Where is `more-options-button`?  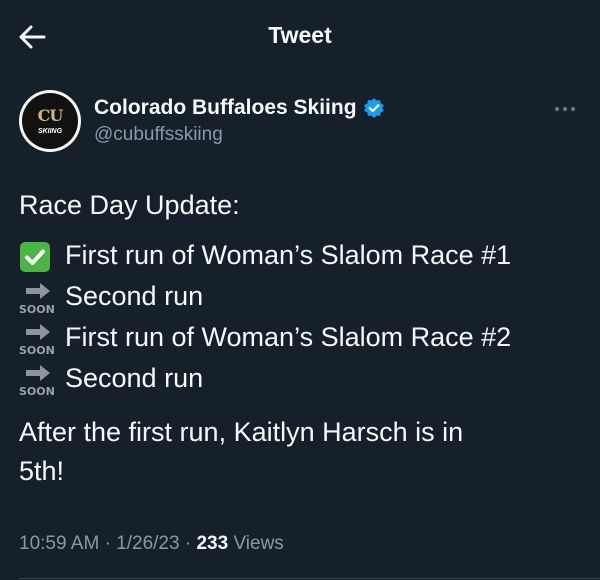 more-options-button is located at coordinates (567, 109).